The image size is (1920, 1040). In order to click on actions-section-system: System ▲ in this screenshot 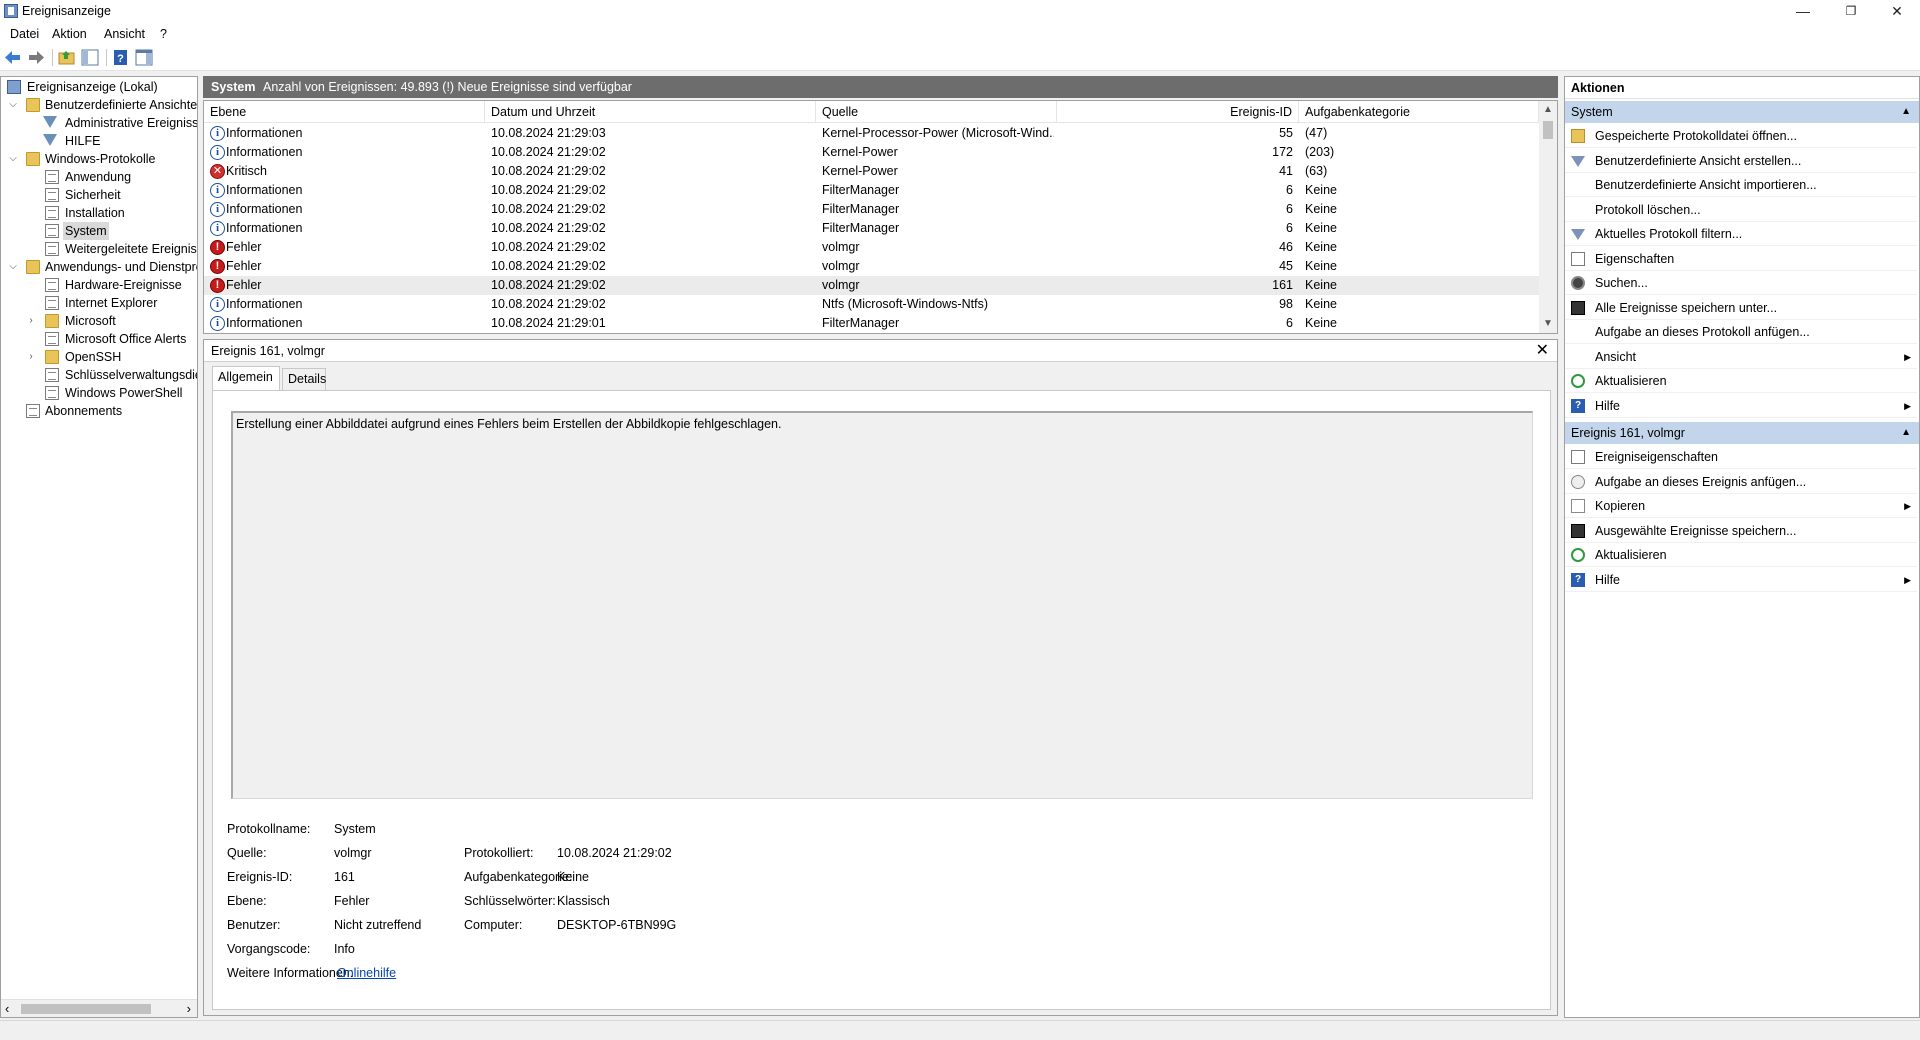, I will do `click(1742, 112)`.